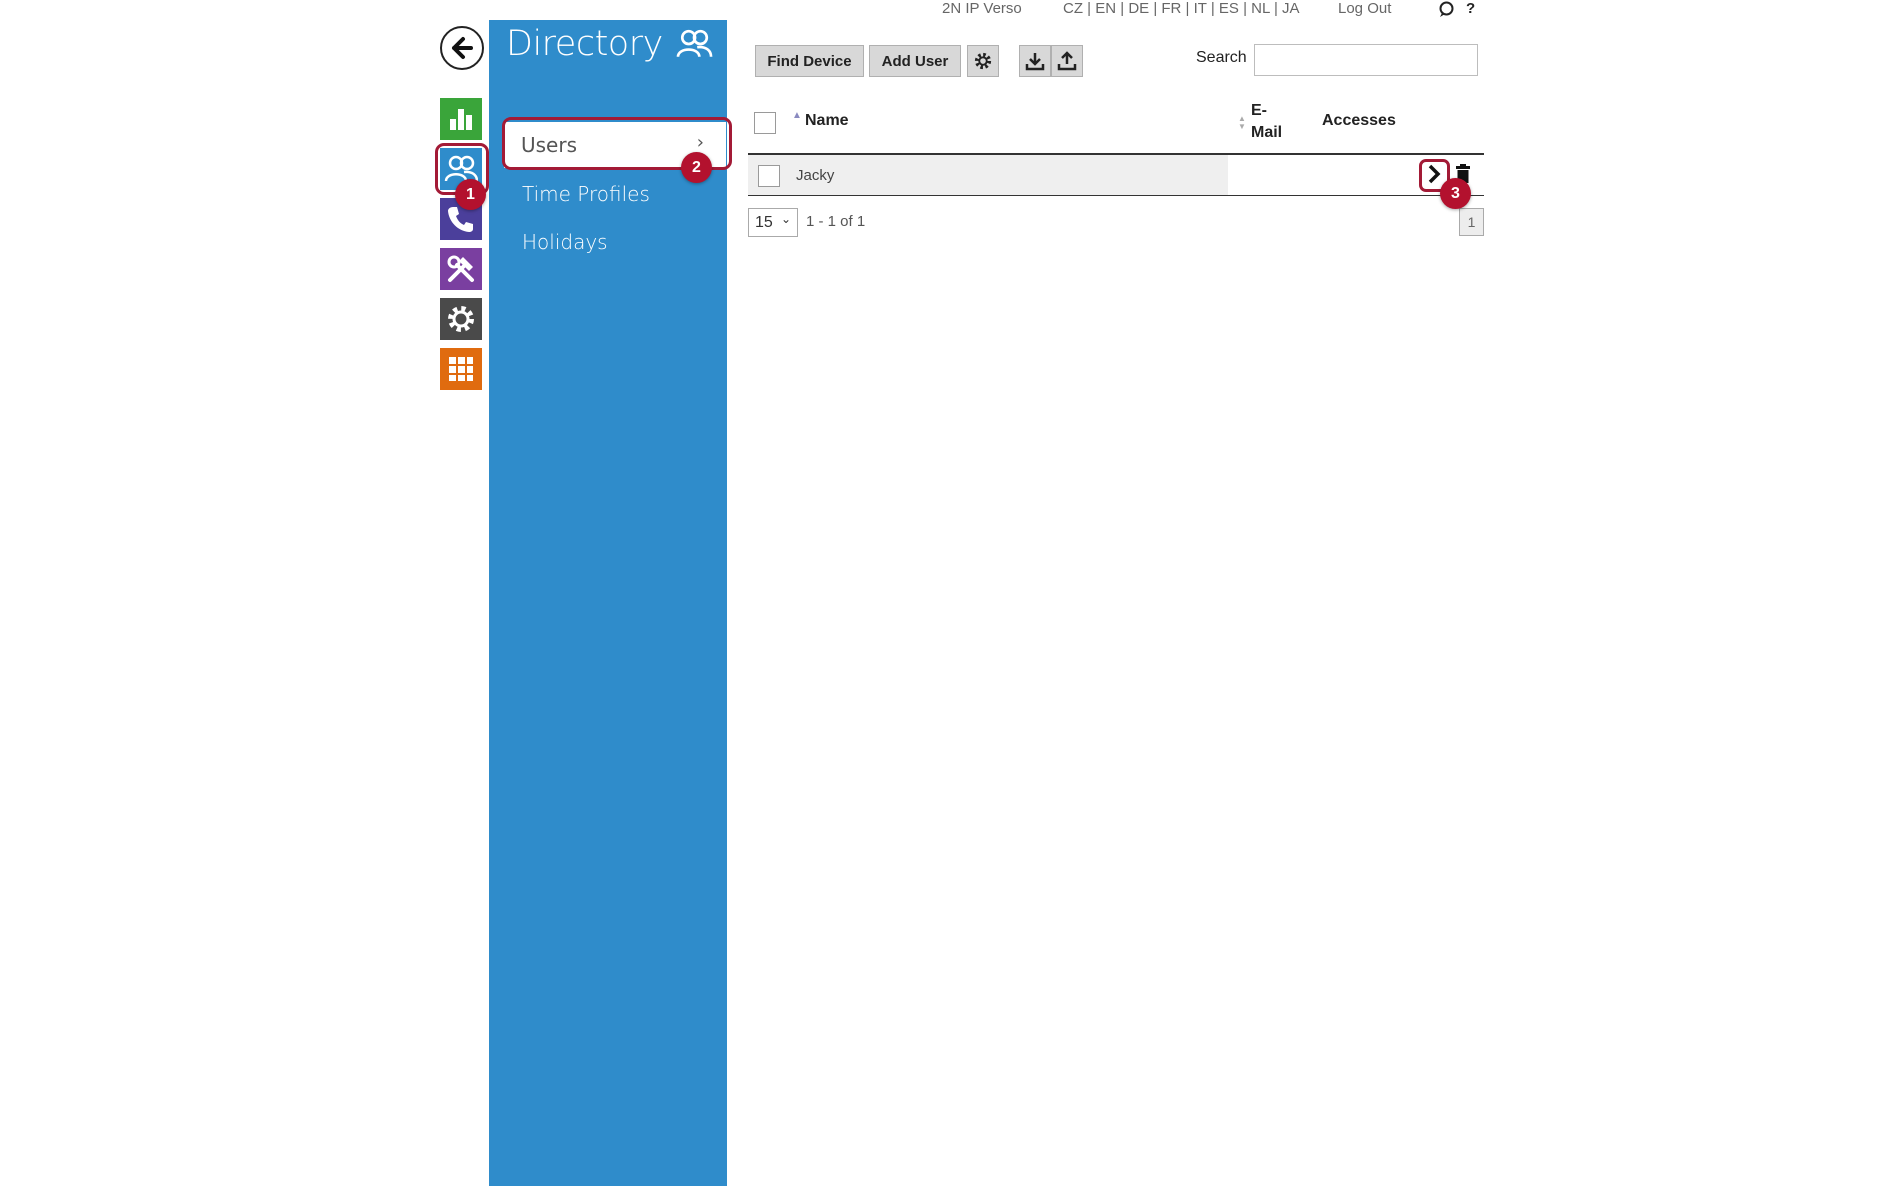  What do you see at coordinates (1229, 8) in the screenshot?
I see `lang-es: ES` at bounding box center [1229, 8].